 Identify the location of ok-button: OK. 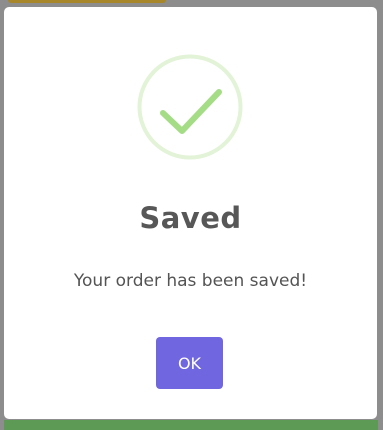
(189, 363).